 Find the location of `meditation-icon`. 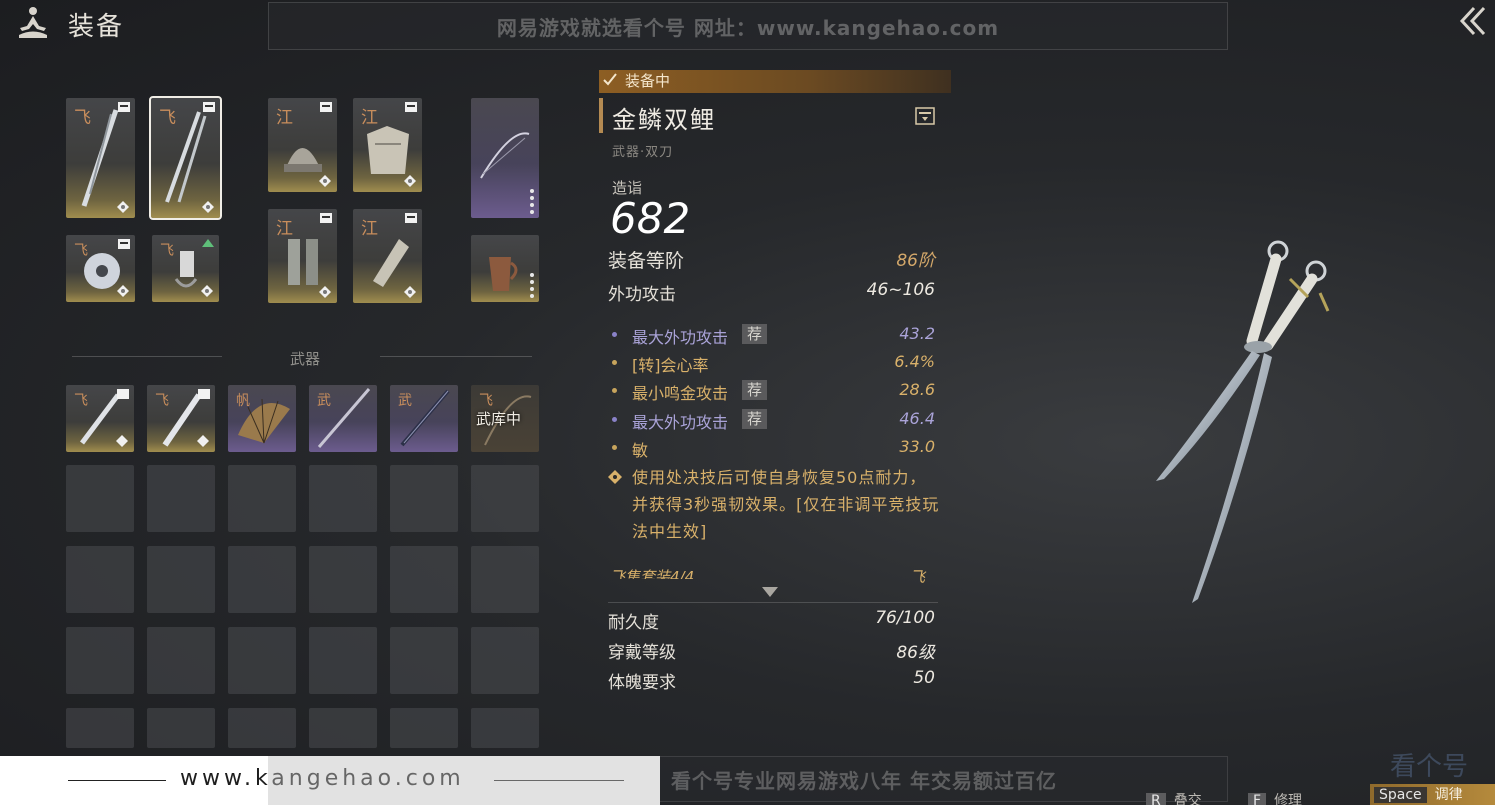

meditation-icon is located at coordinates (33, 23).